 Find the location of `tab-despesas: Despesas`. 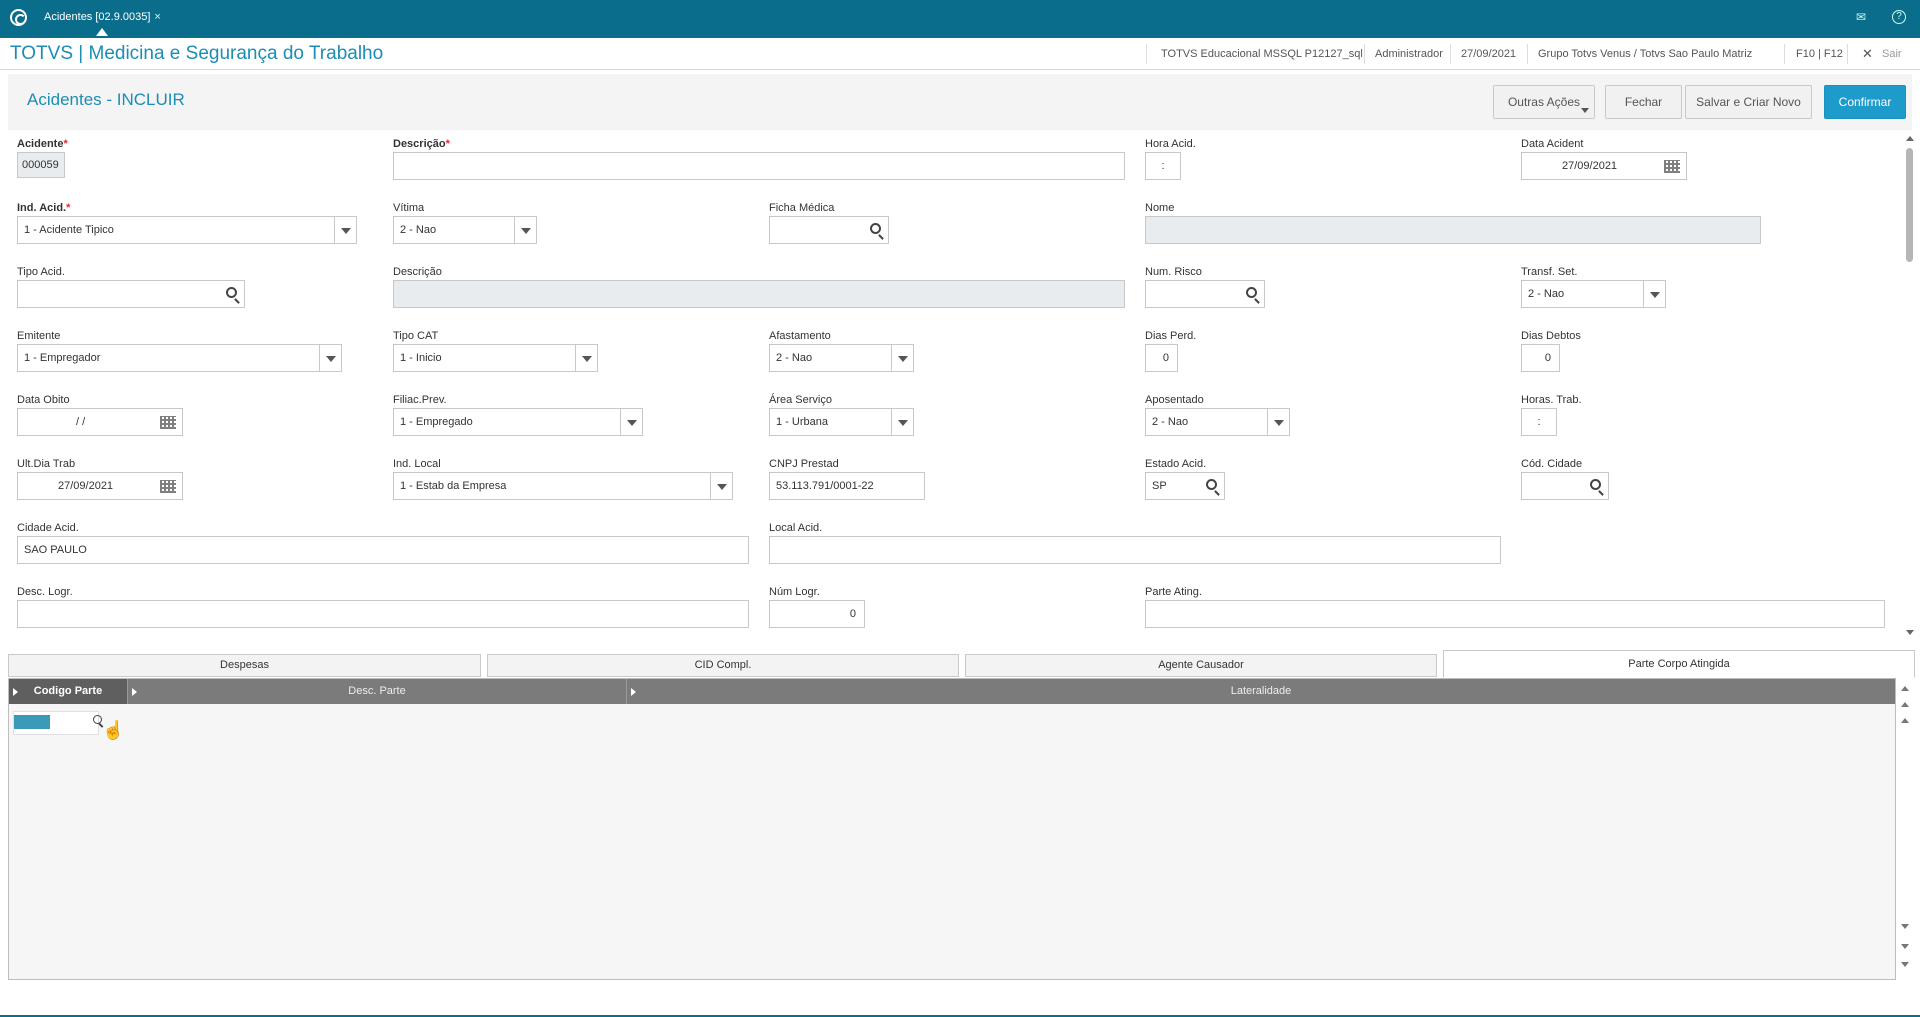

tab-despesas: Despesas is located at coordinates (244, 665).